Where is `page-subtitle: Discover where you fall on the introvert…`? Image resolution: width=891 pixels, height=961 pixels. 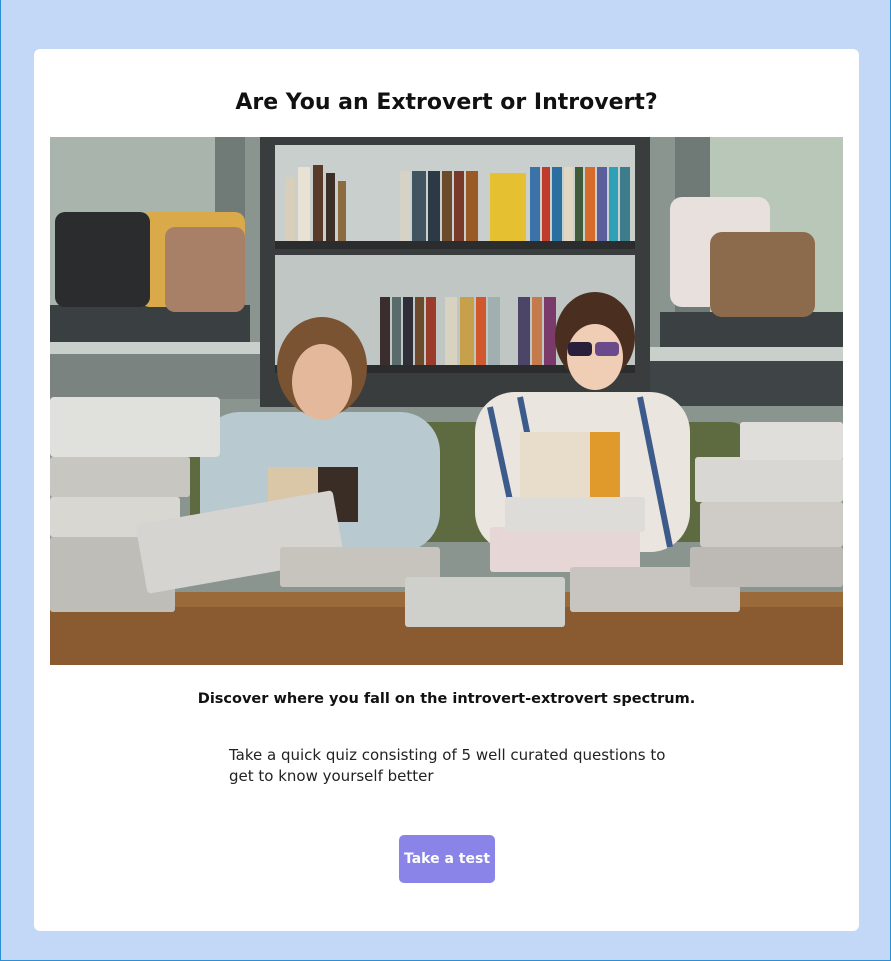
page-subtitle: Discover where you fall on the introvert… is located at coordinates (446, 699).